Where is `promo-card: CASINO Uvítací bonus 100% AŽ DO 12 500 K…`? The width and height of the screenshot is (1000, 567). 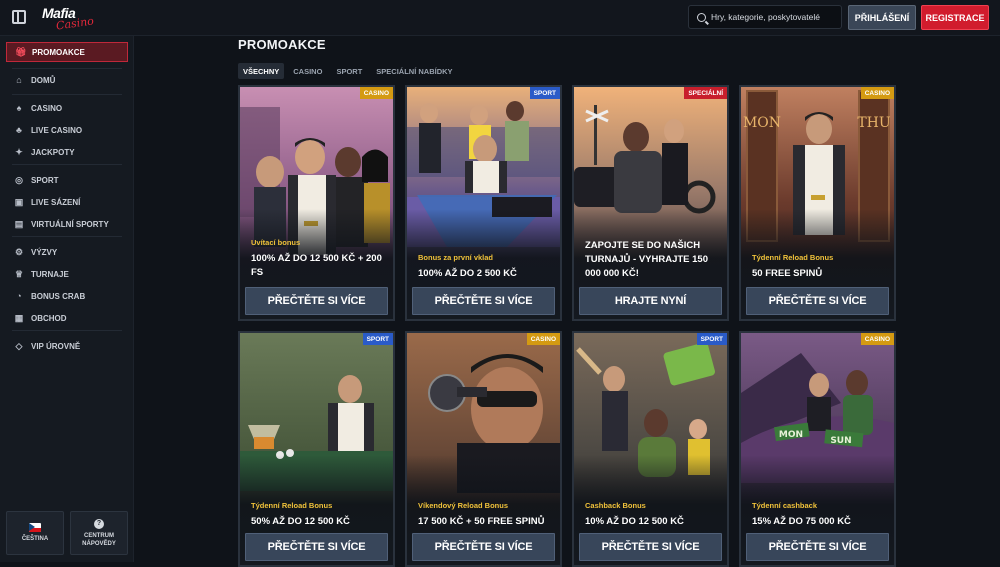
promo-card: CASINO Uvítací bonus 100% AŽ DO 12 500 K… is located at coordinates (316, 203).